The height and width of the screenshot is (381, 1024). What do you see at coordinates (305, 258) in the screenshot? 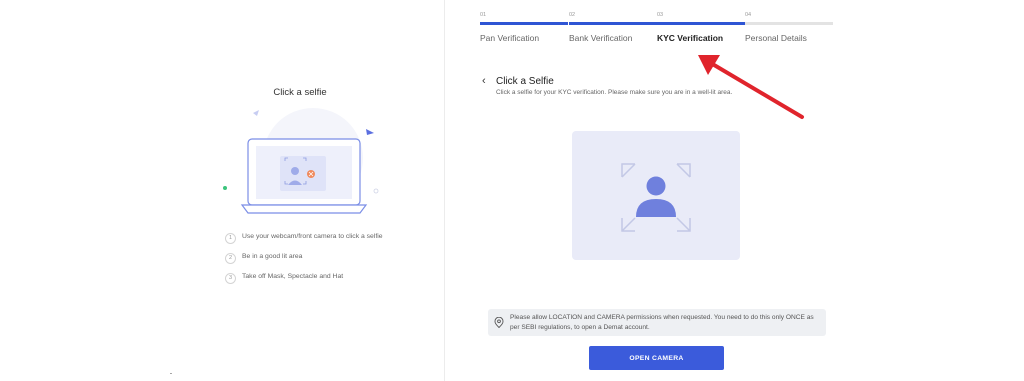
I see `instruction-item: 2 Be in a good lit area` at bounding box center [305, 258].